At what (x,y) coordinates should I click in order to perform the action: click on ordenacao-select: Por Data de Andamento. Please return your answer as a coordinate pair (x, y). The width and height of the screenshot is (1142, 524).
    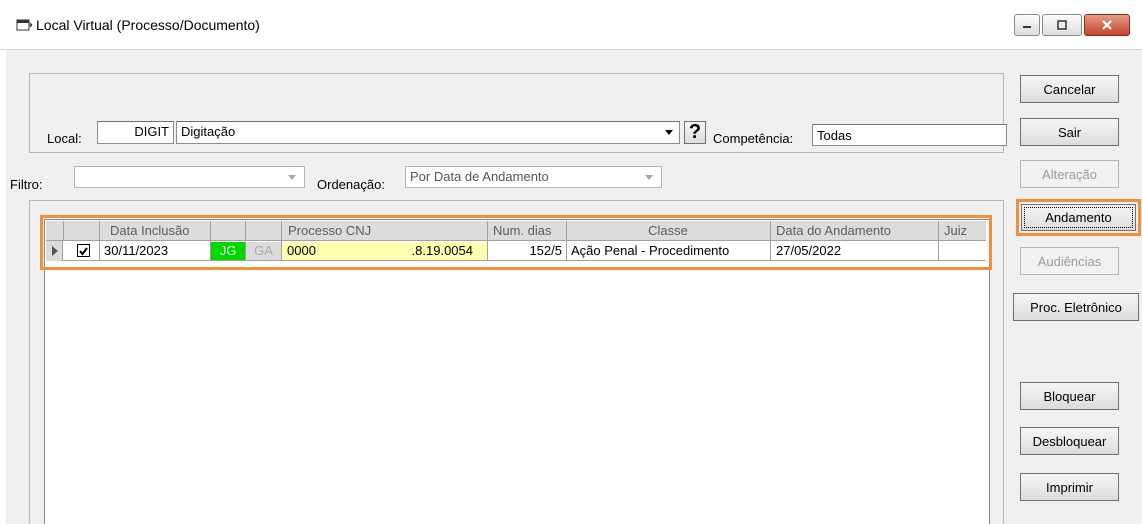
    Looking at the image, I should click on (533, 177).